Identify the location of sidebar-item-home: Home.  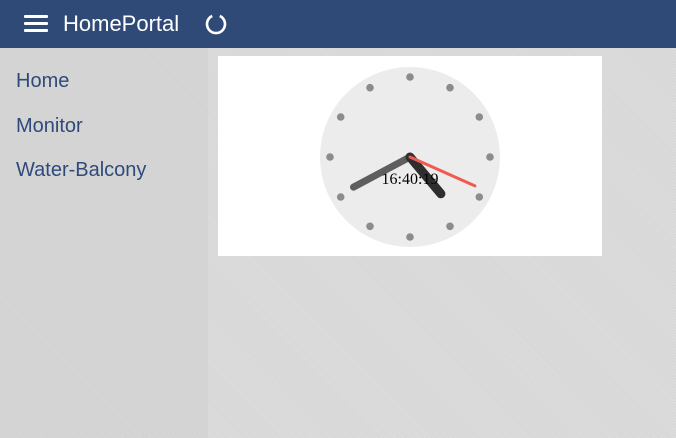
(42, 81).